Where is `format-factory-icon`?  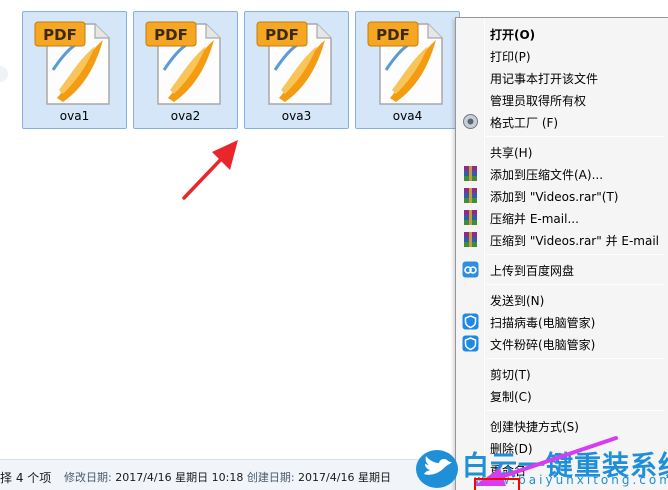
format-factory-icon is located at coordinates (470, 121).